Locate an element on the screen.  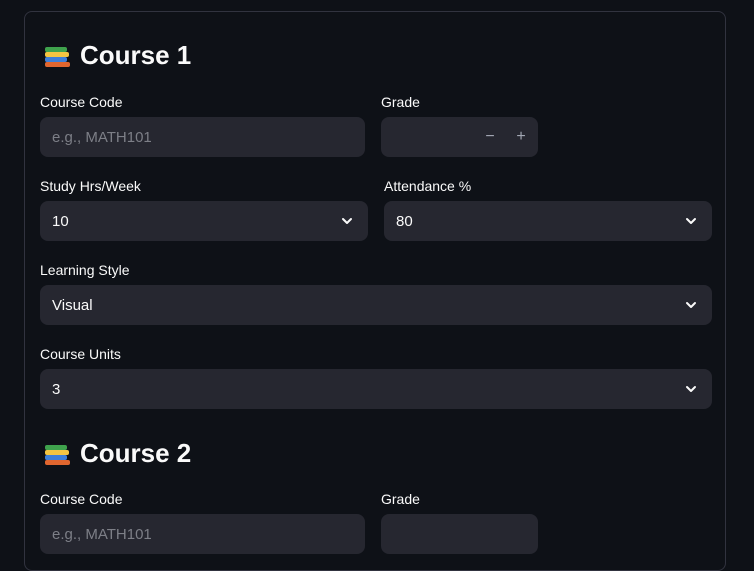
course-1-heading: Course 1 is located at coordinates (117, 55).